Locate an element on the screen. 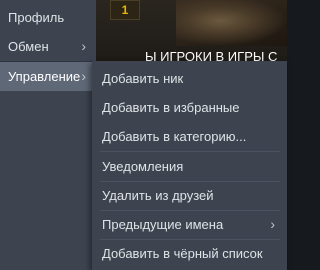  submenu-item-previous-names: Предыдущие имена › is located at coordinates (189, 224).